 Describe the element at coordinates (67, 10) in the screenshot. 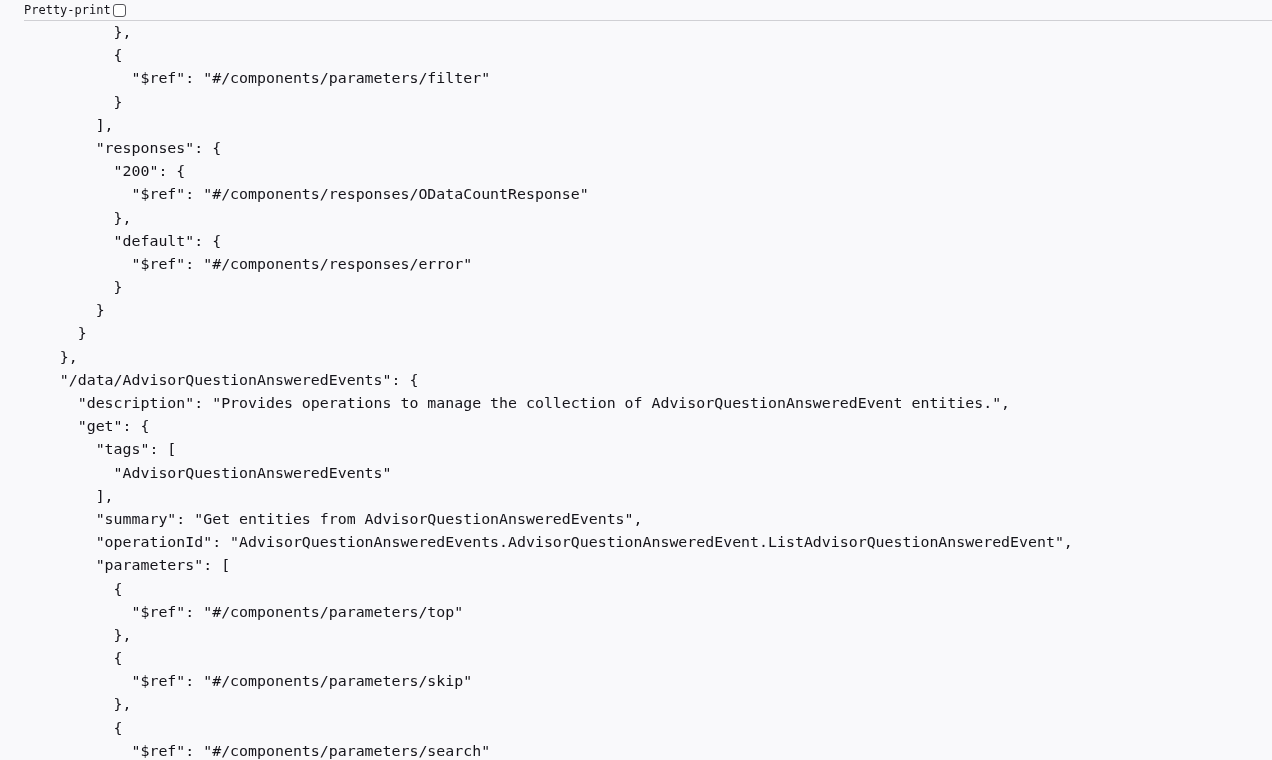

I see `pretty-print-label: Pretty-print` at that location.